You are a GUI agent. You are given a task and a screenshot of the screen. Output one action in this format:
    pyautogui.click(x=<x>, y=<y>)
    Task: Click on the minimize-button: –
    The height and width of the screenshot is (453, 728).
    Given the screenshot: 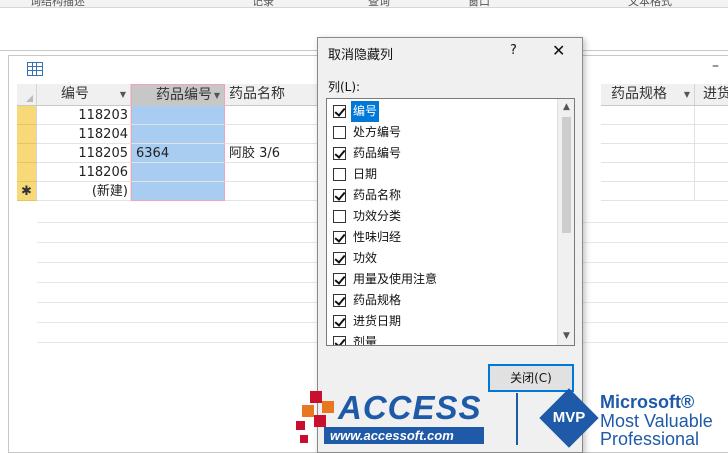 What is the action you would take?
    pyautogui.click(x=715, y=66)
    